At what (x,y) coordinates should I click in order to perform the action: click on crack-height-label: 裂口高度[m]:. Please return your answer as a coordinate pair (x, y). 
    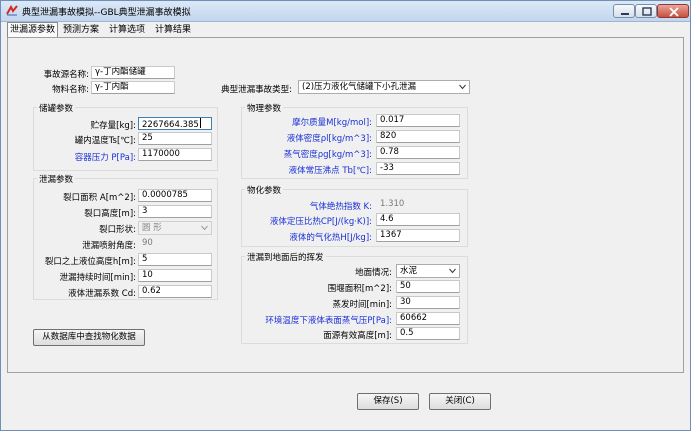
    Looking at the image, I should click on (110, 214).